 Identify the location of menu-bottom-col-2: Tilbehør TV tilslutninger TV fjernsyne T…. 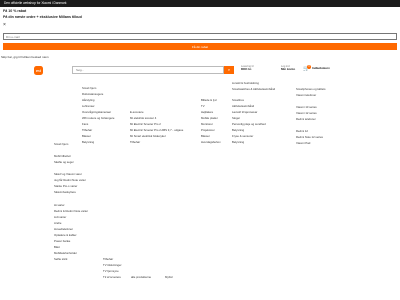
(112, 269).